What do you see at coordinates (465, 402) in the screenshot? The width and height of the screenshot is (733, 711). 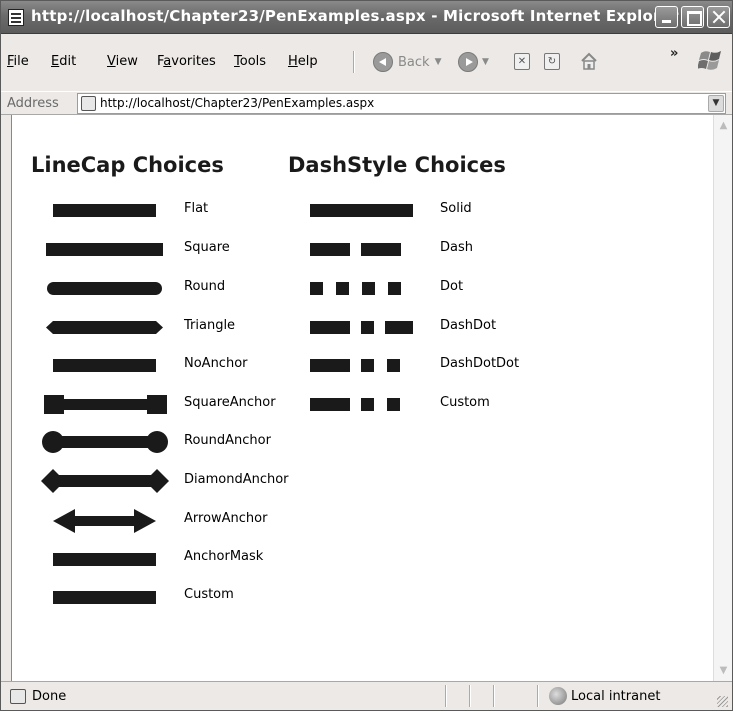 I see `dashstyle-label-custom: Custom` at bounding box center [465, 402].